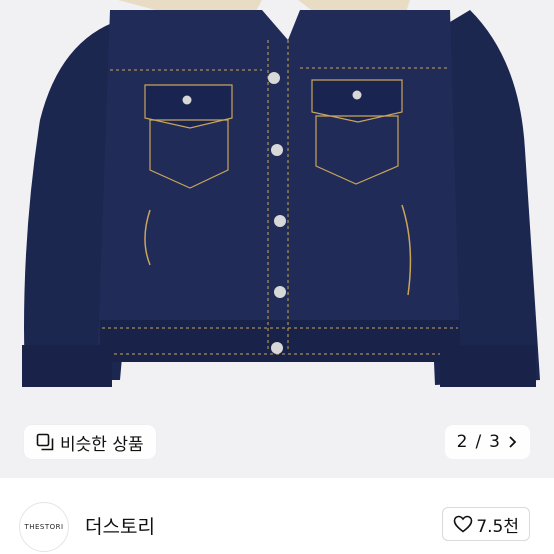 Image resolution: width=554 pixels, height=554 pixels. I want to click on seller-name: 더스토리, so click(120, 525).